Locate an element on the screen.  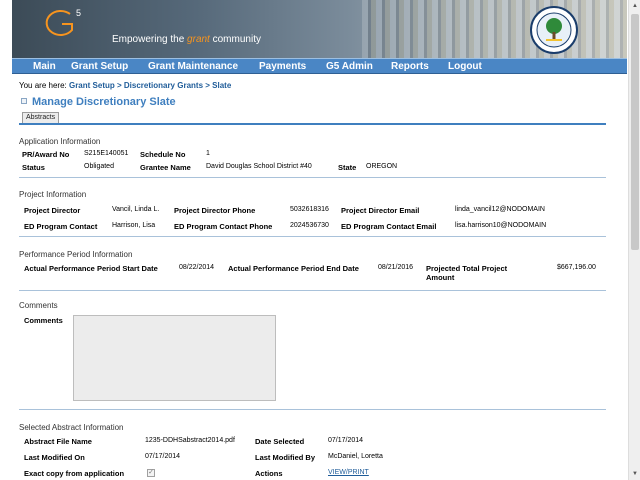
schedule-value: 1 is located at coordinates (208, 153).